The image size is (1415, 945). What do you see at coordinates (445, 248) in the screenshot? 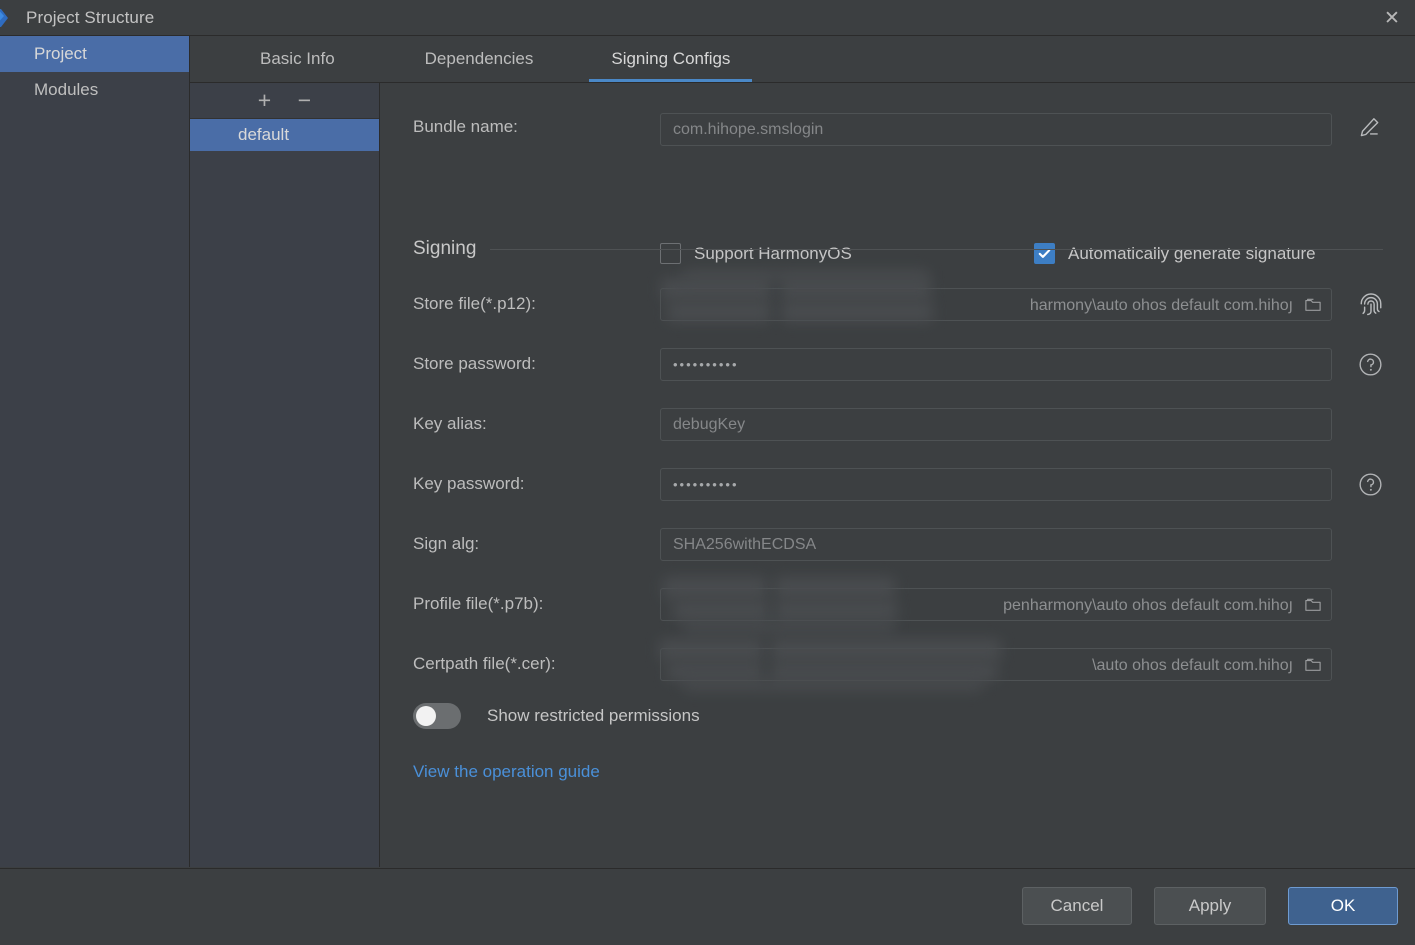
I see `signing-section-title: Signing` at bounding box center [445, 248].